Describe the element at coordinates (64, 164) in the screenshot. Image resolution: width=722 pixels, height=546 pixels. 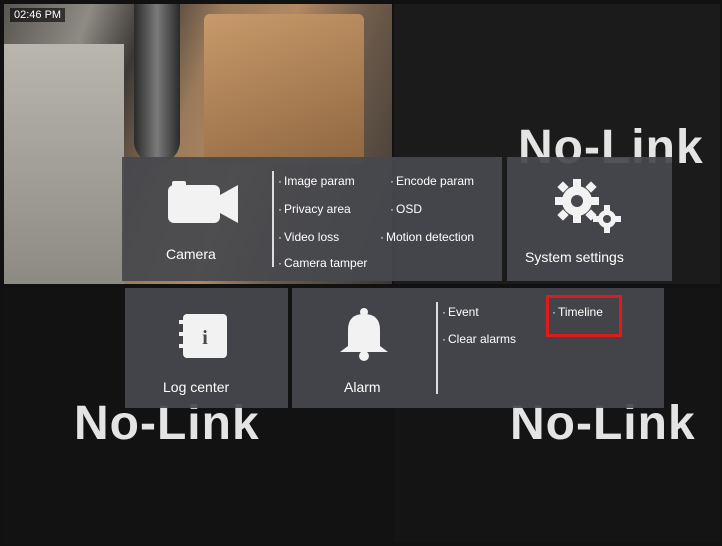
I see `feed-wall` at that location.